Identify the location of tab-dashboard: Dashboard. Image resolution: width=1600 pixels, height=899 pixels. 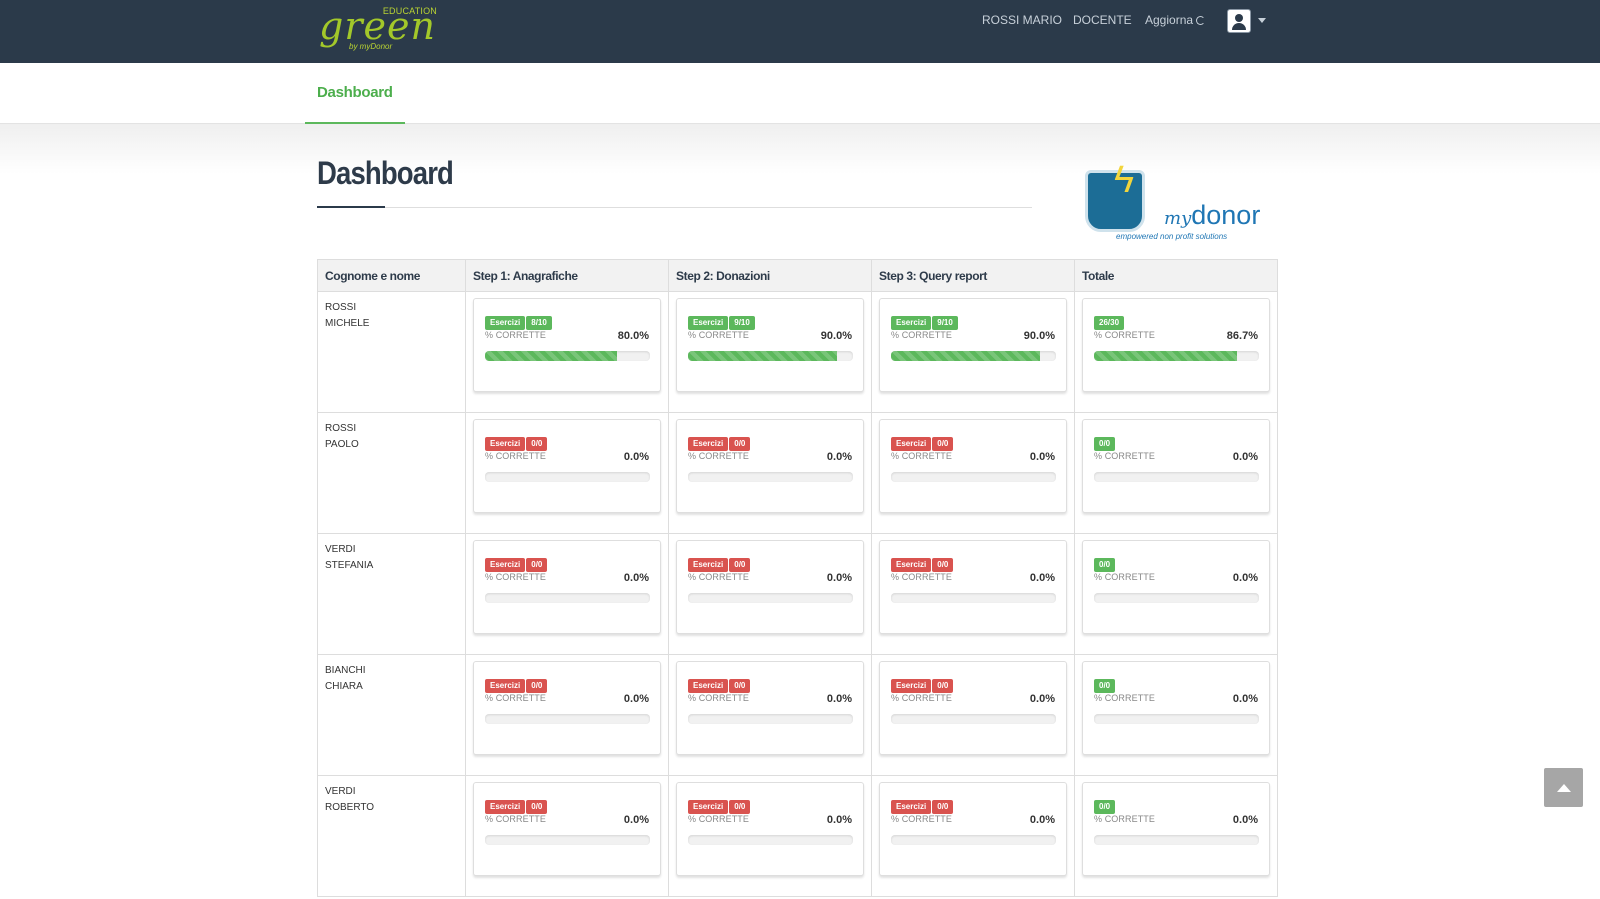
(355, 93).